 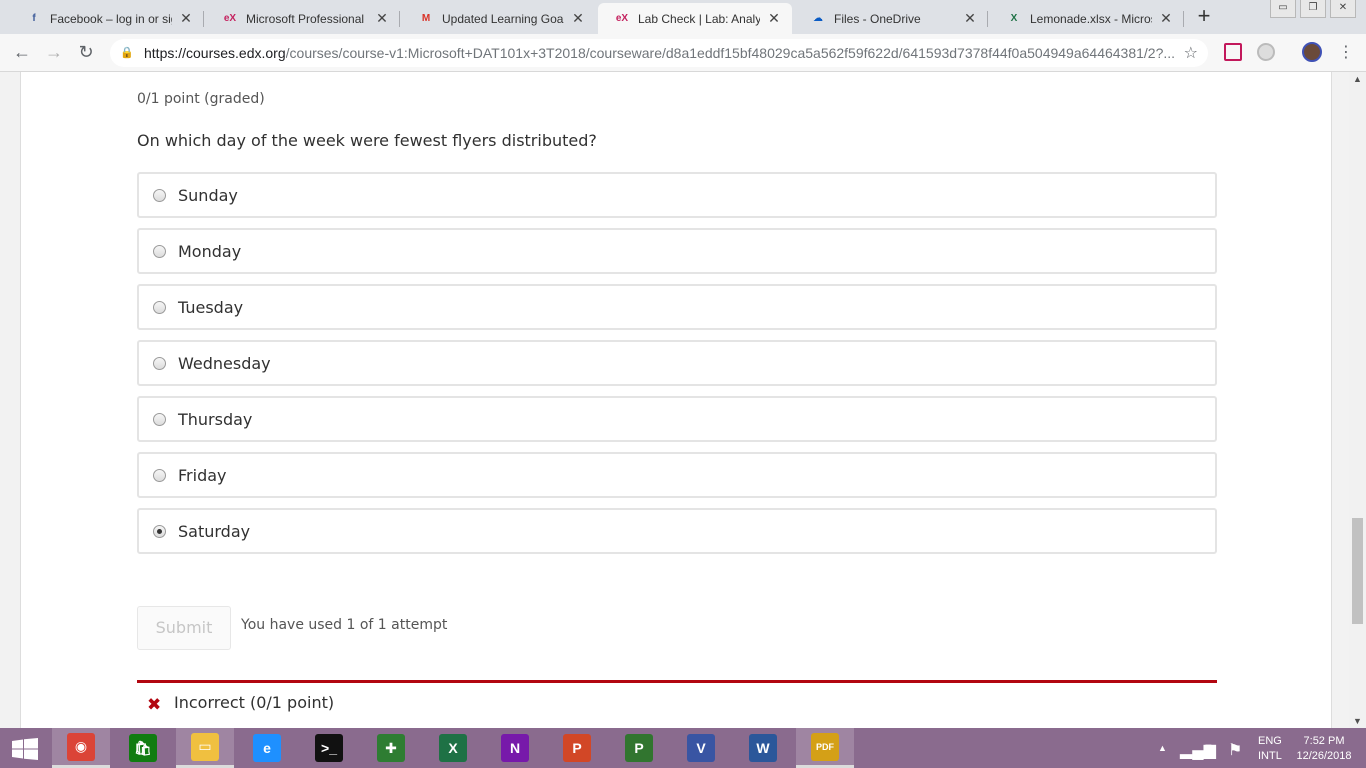 What do you see at coordinates (1343, 9) in the screenshot?
I see `close-window-button: ✕` at bounding box center [1343, 9].